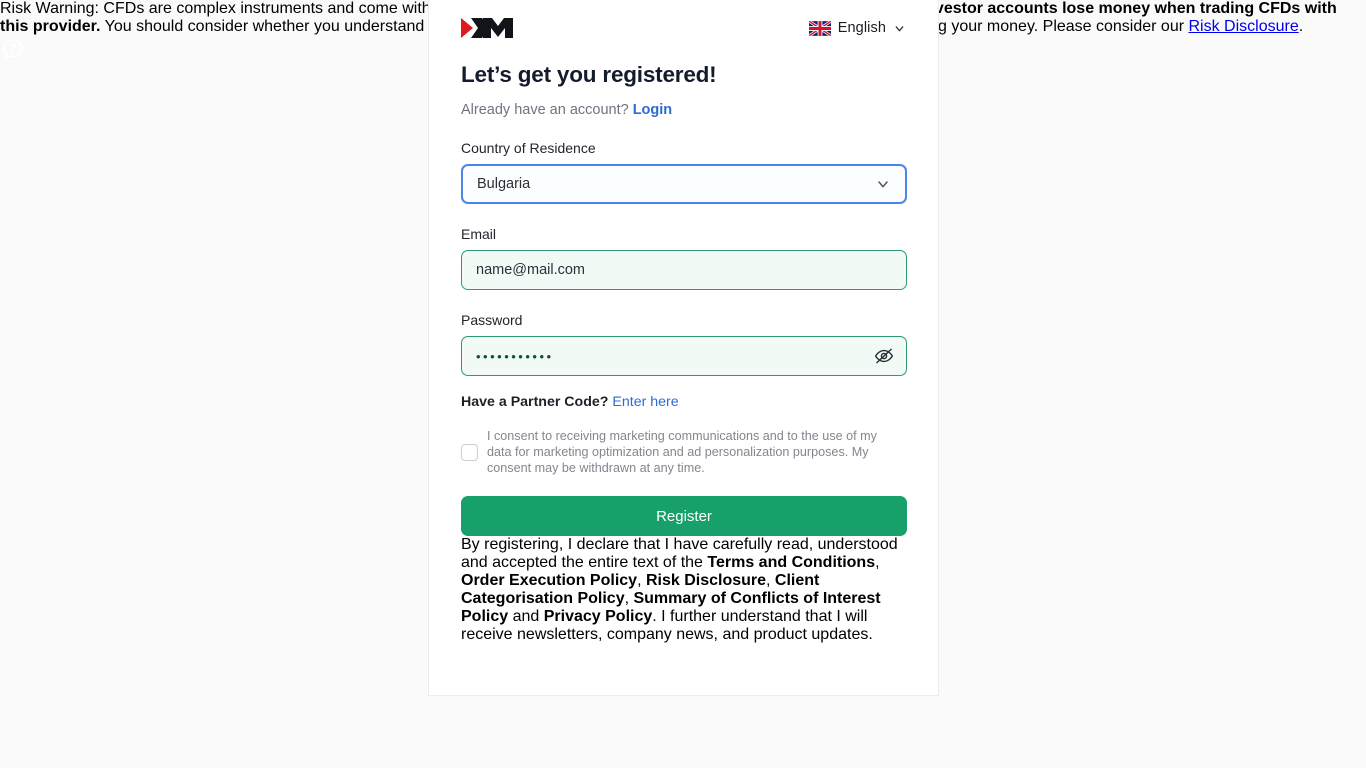 The height and width of the screenshot is (768, 1366). I want to click on password-input: •••••••••••, so click(684, 356).